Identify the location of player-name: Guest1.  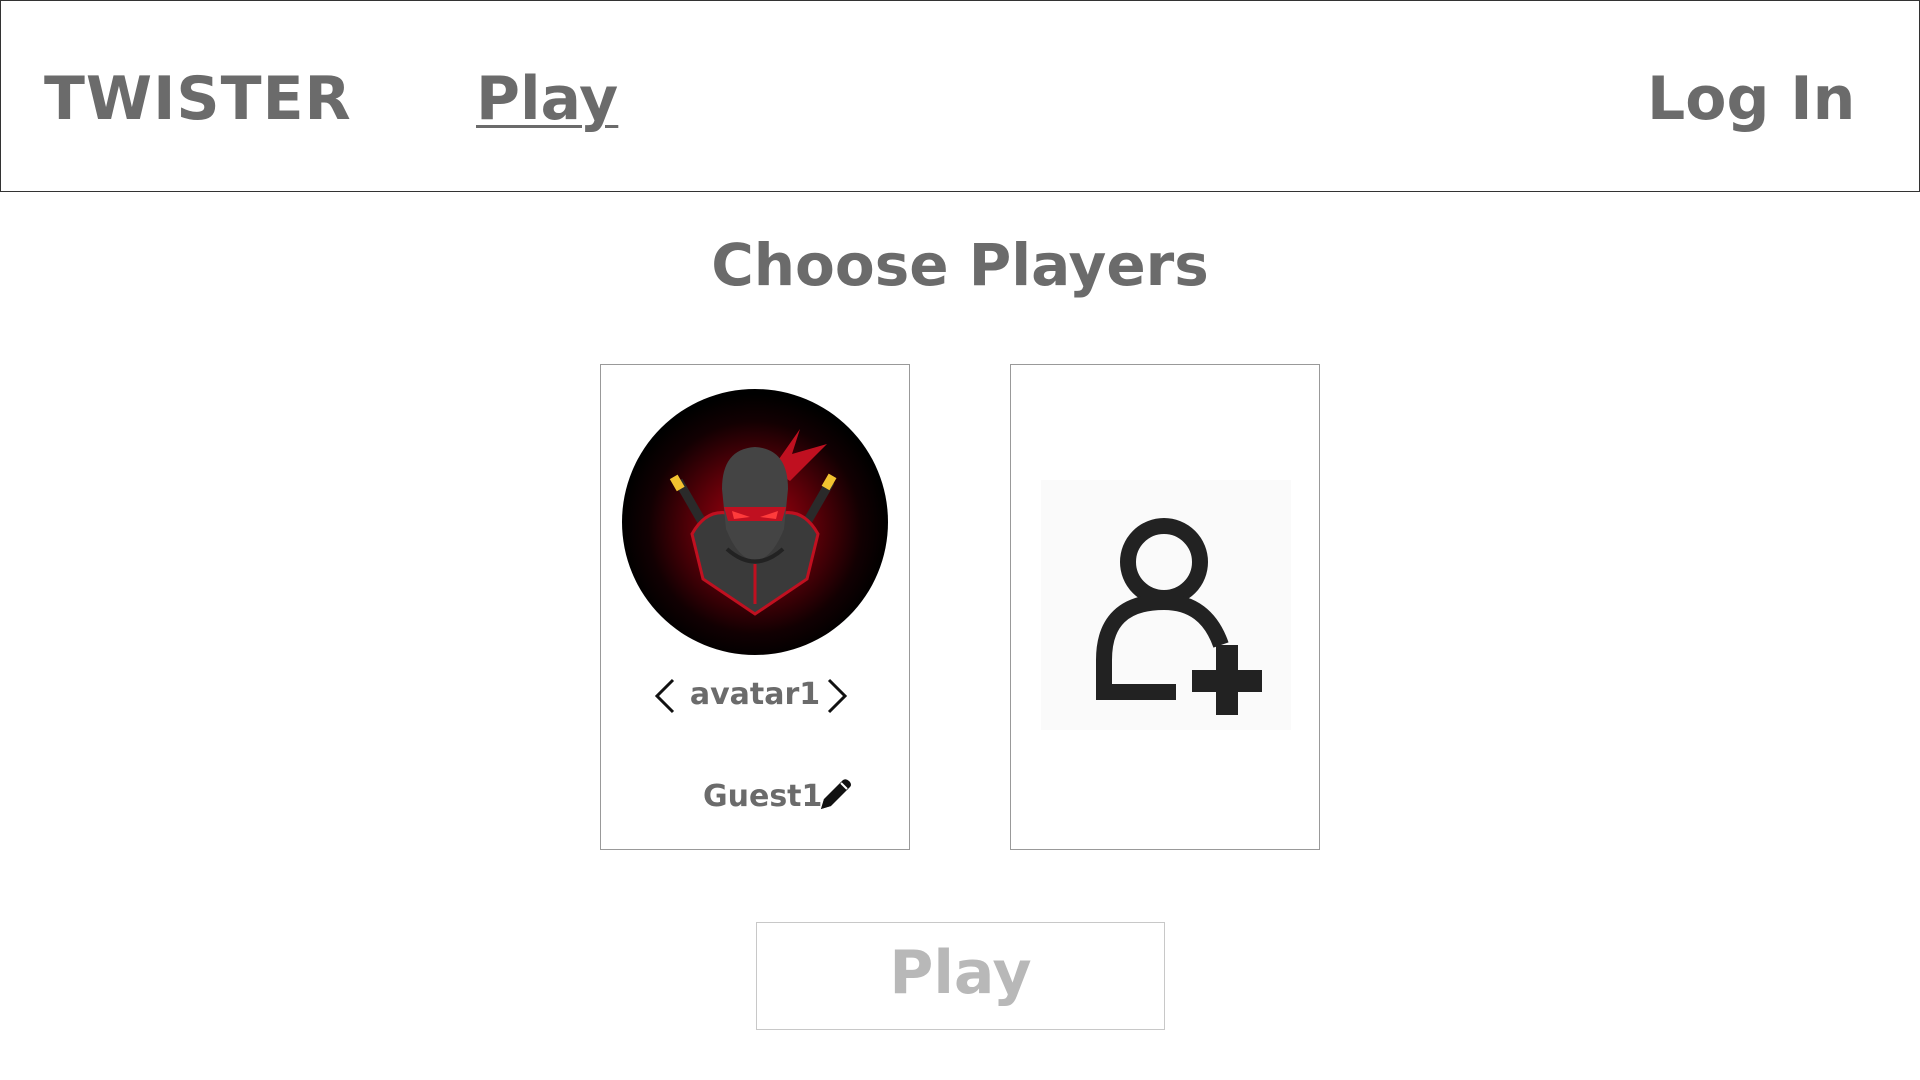
(763, 796).